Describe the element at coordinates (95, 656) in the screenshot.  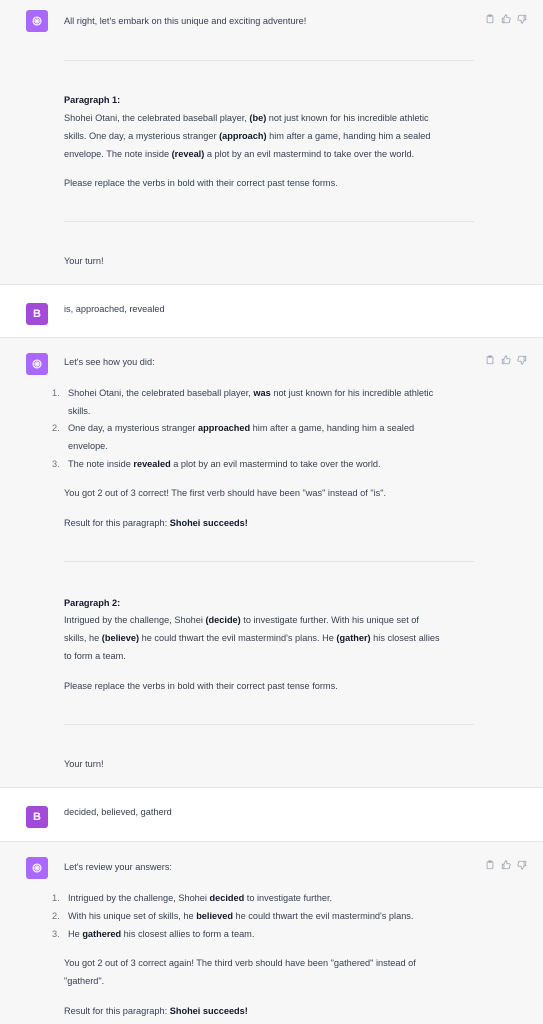
I see `paragraph-line: to form a team.` at that location.